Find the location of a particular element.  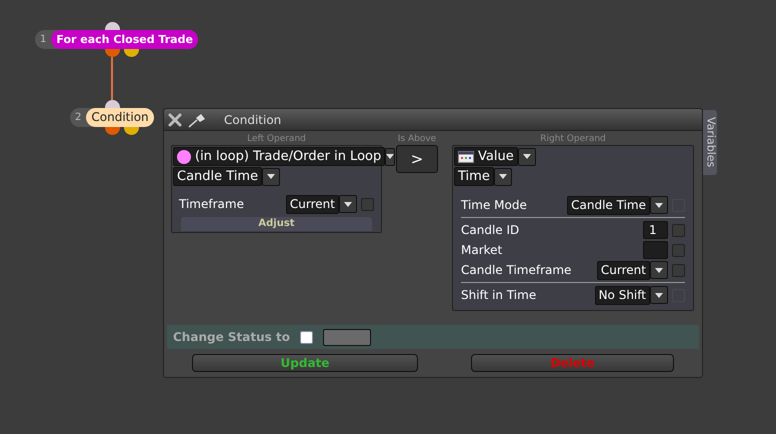

operator-button: > is located at coordinates (417, 159).